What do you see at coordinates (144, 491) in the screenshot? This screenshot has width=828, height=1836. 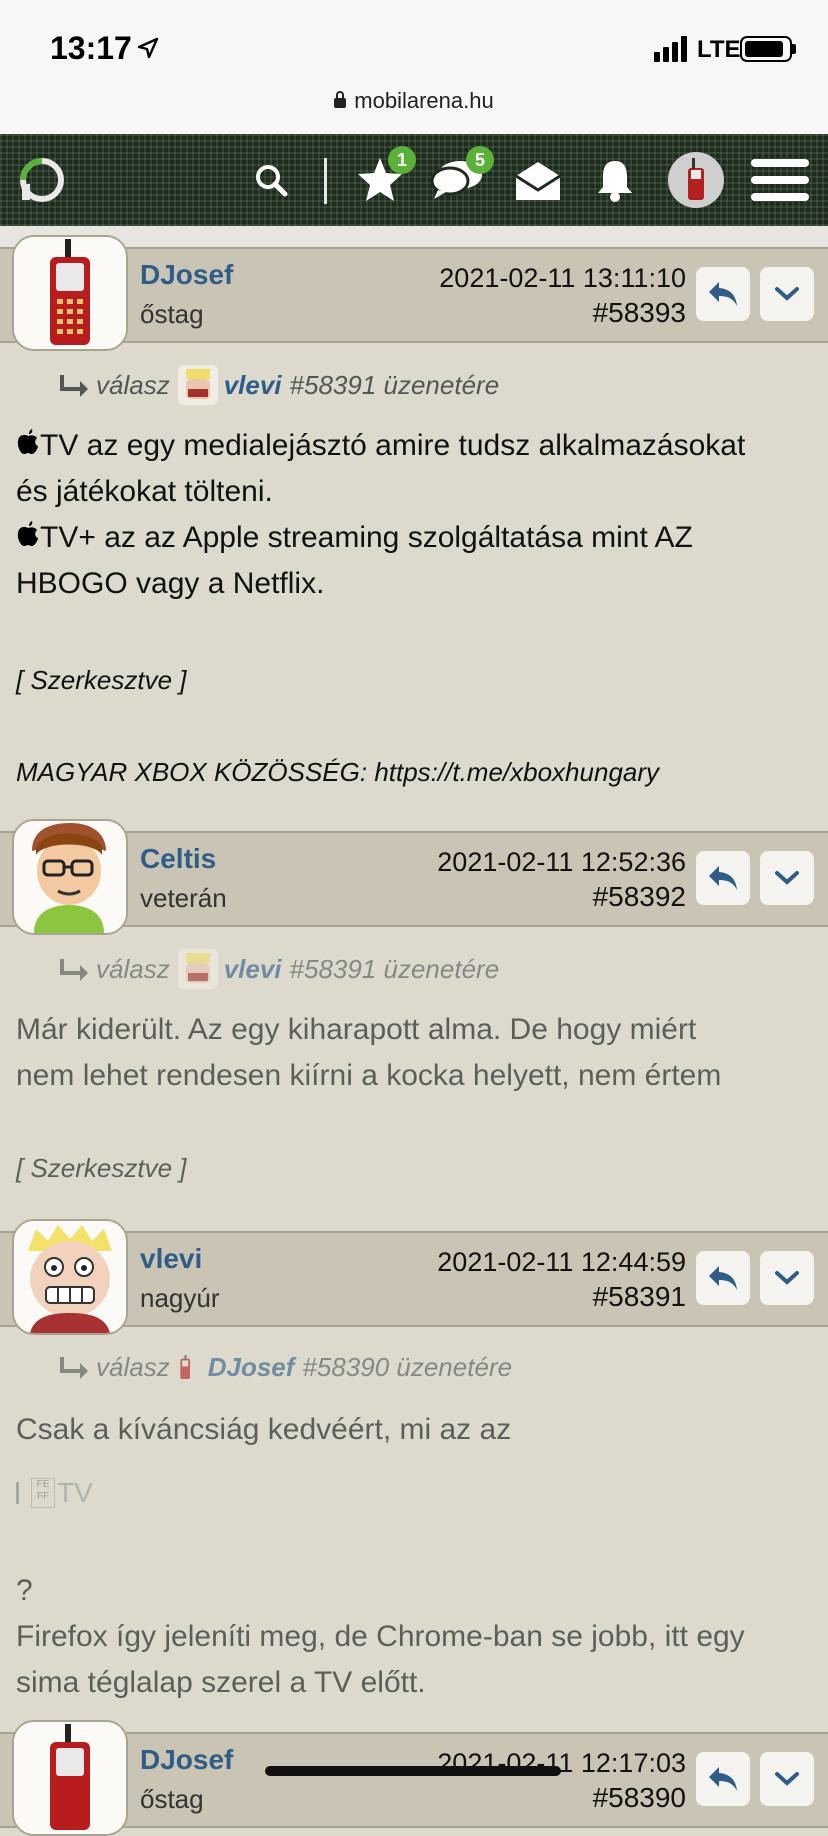 I see `body-line: és játékokat tölteni.` at bounding box center [144, 491].